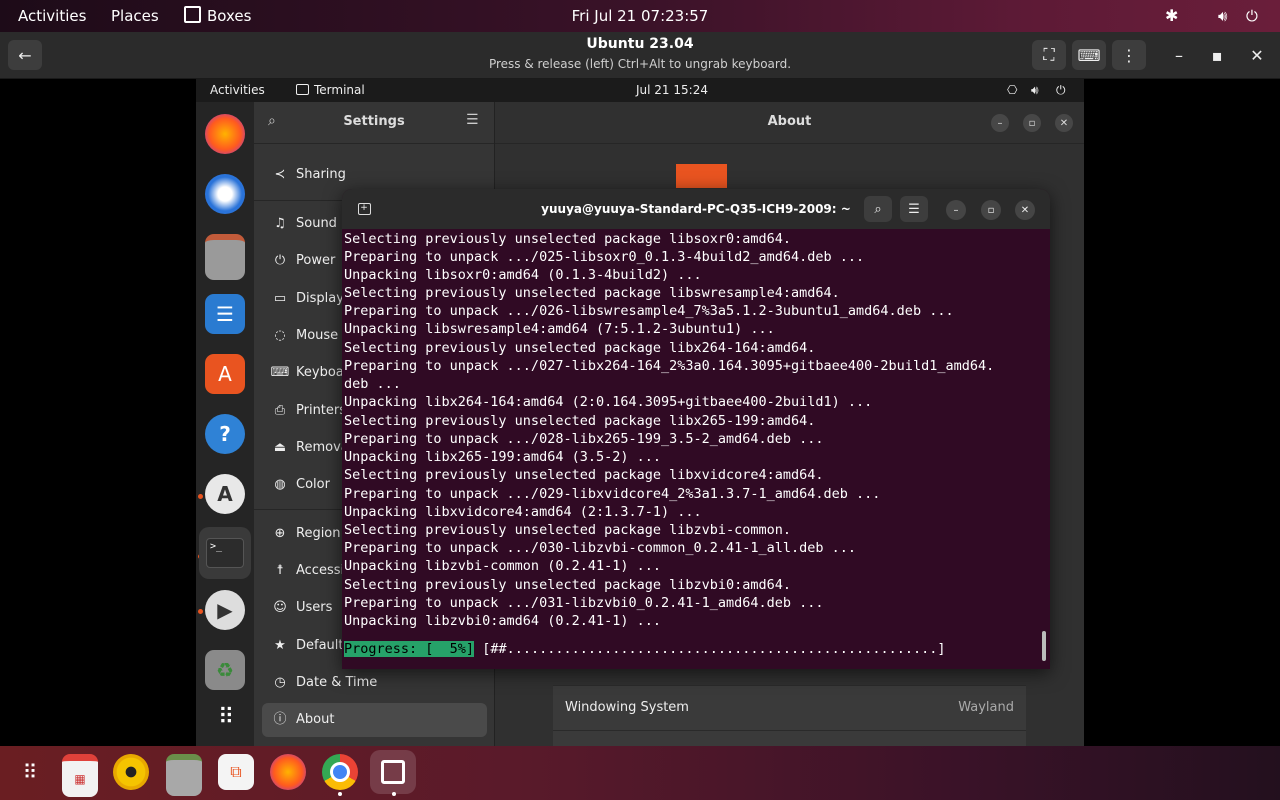  What do you see at coordinates (627, 707) in the screenshot?
I see `windowing-system-label: Windowing System` at bounding box center [627, 707].